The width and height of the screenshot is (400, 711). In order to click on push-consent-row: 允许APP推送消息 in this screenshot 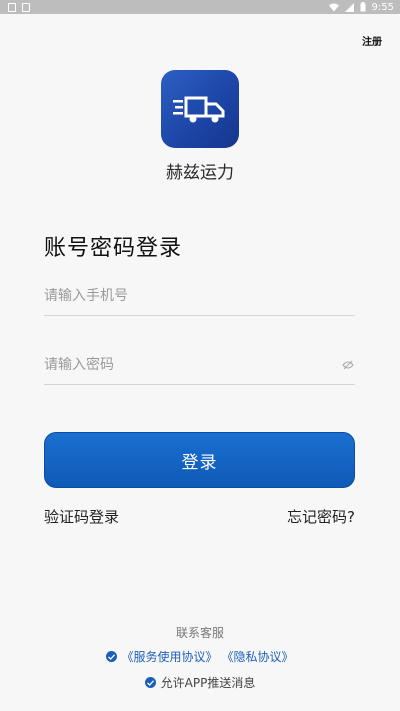, I will do `click(200, 682)`.